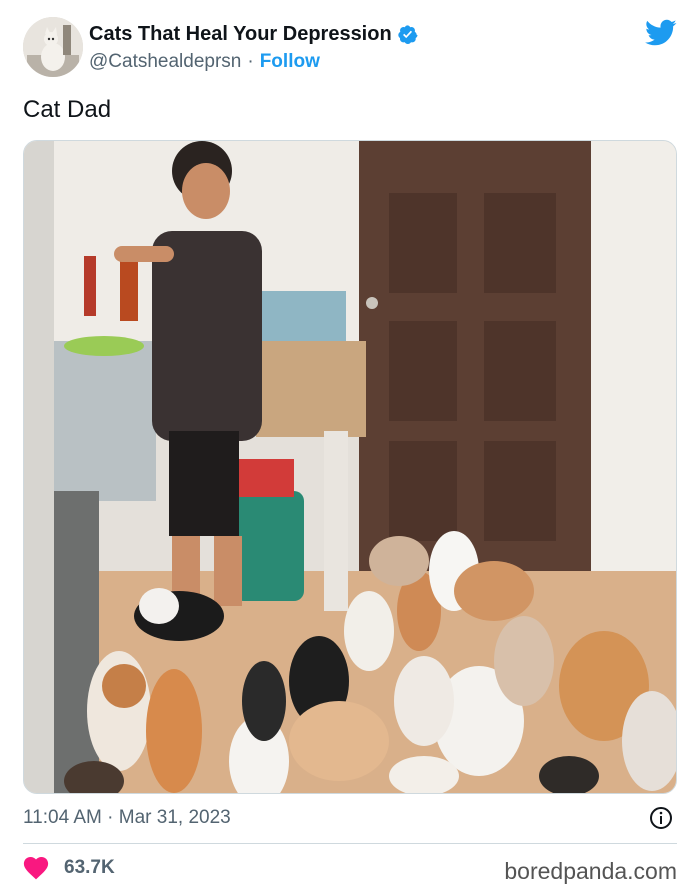 This screenshot has height=896, width=700. I want to click on timestamp: 11:04 AM · Mar 31, 2023, so click(127, 818).